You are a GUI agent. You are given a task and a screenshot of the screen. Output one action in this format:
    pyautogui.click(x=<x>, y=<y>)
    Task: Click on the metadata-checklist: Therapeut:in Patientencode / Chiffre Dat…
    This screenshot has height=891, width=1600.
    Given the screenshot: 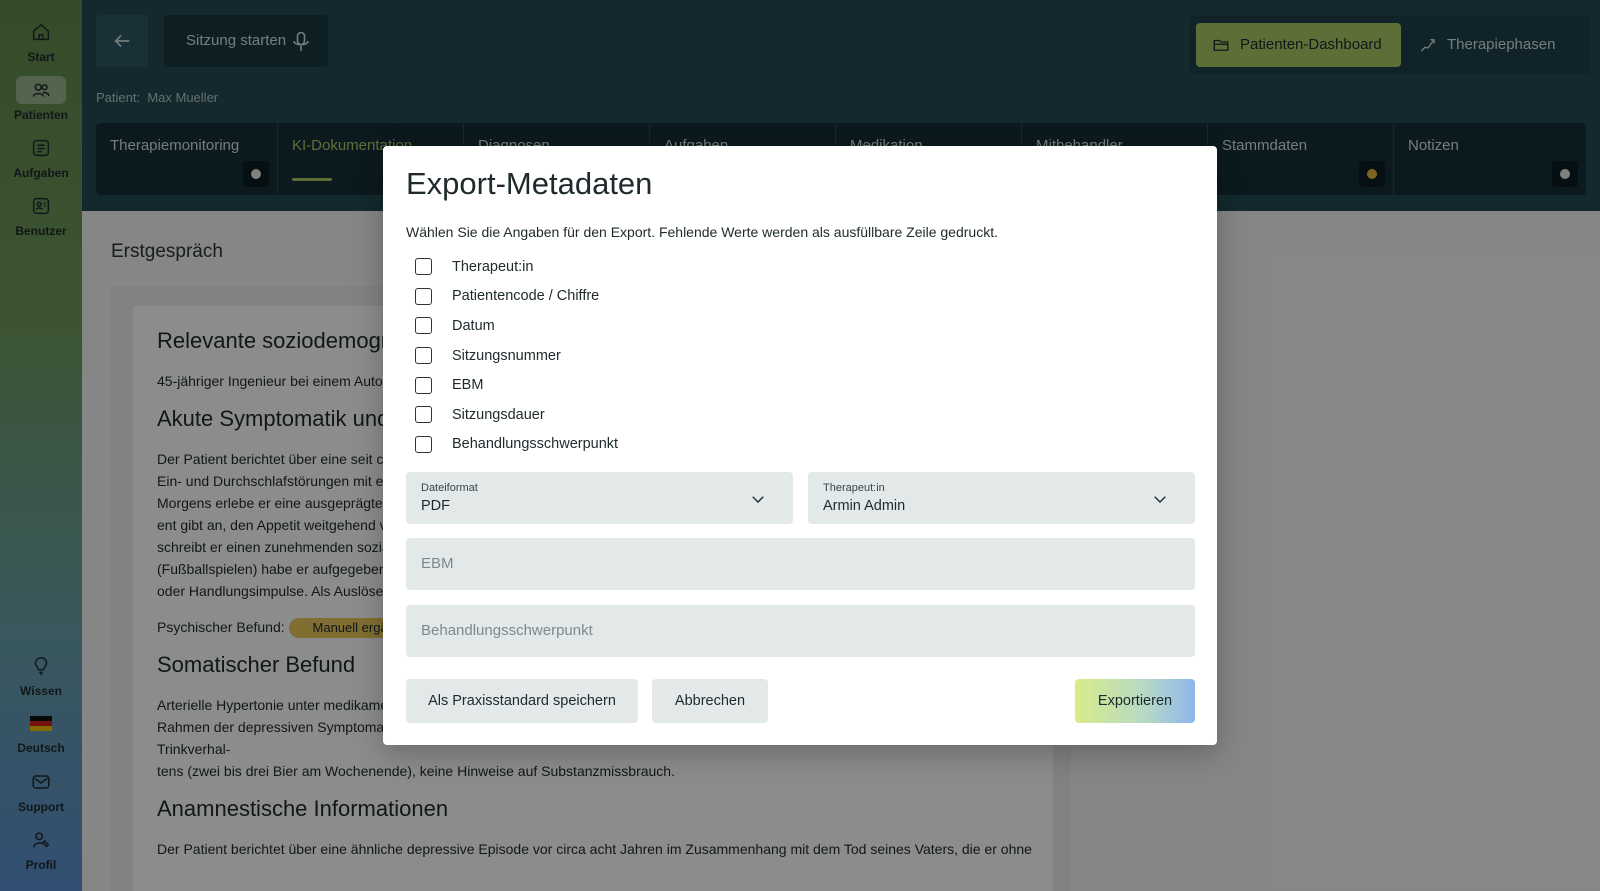 What is the action you would take?
    pyautogui.click(x=516, y=355)
    